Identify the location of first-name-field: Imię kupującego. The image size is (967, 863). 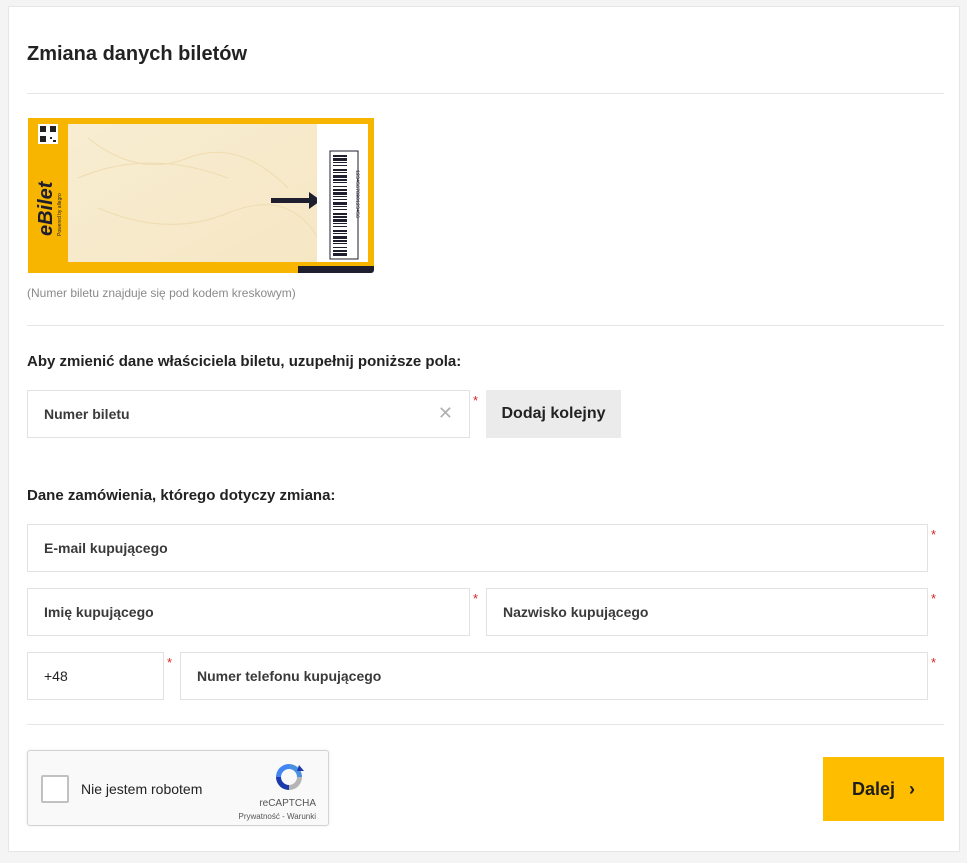
(248, 612).